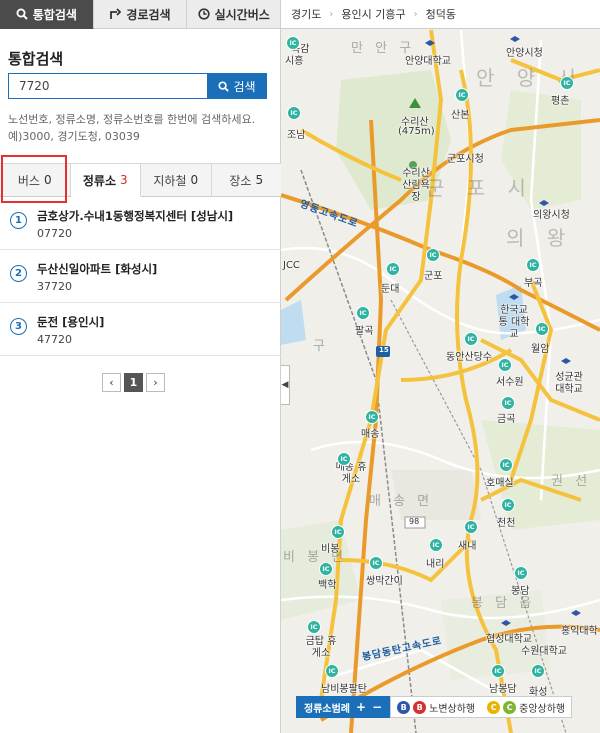 Image resolution: width=600 pixels, height=733 pixels. What do you see at coordinates (70, 322) in the screenshot?
I see `stop-name: 둔전 [용인시]` at bounding box center [70, 322].